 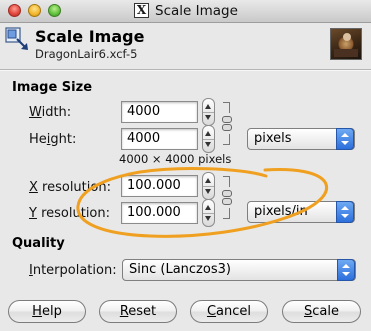 I want to click on y-resolution-input: 100.000, so click(x=159, y=213).